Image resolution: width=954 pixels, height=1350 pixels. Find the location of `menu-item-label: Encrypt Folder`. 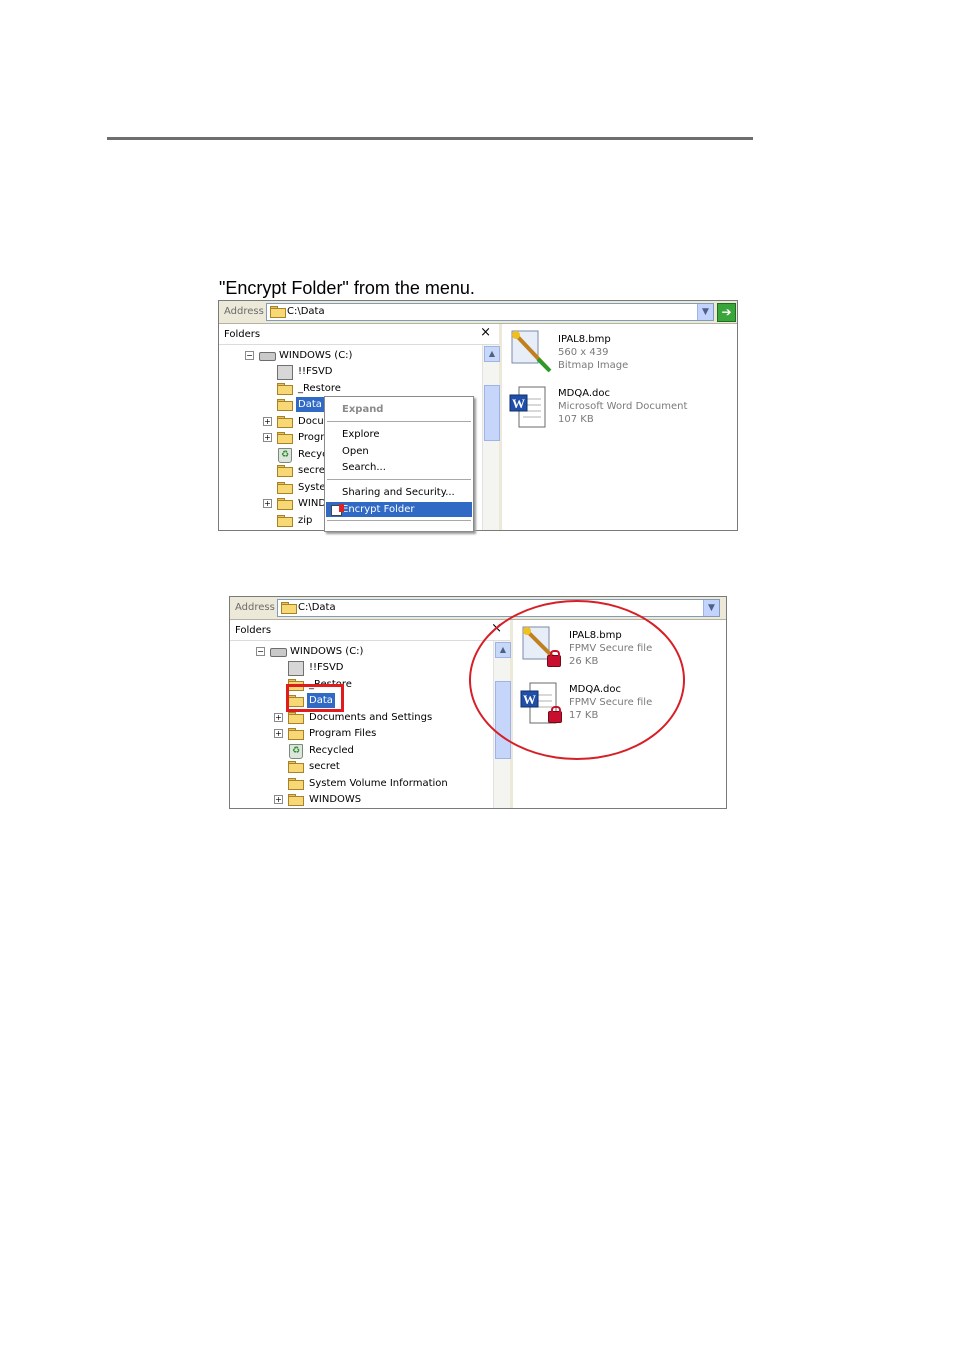

menu-item-label: Encrypt Folder is located at coordinates (378, 509).